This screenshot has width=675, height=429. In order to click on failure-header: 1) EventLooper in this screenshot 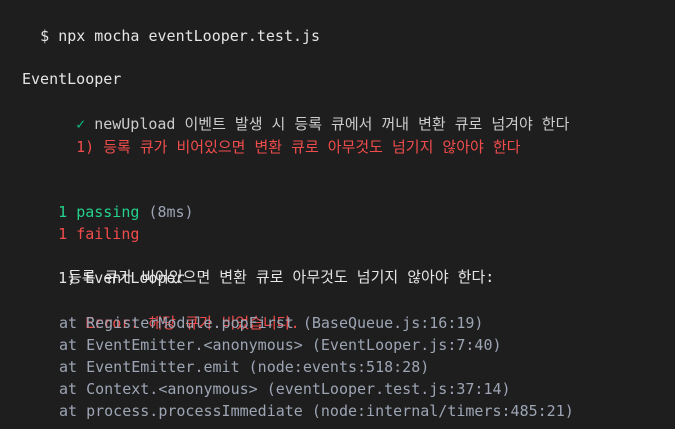, I will do `click(103, 265)`.